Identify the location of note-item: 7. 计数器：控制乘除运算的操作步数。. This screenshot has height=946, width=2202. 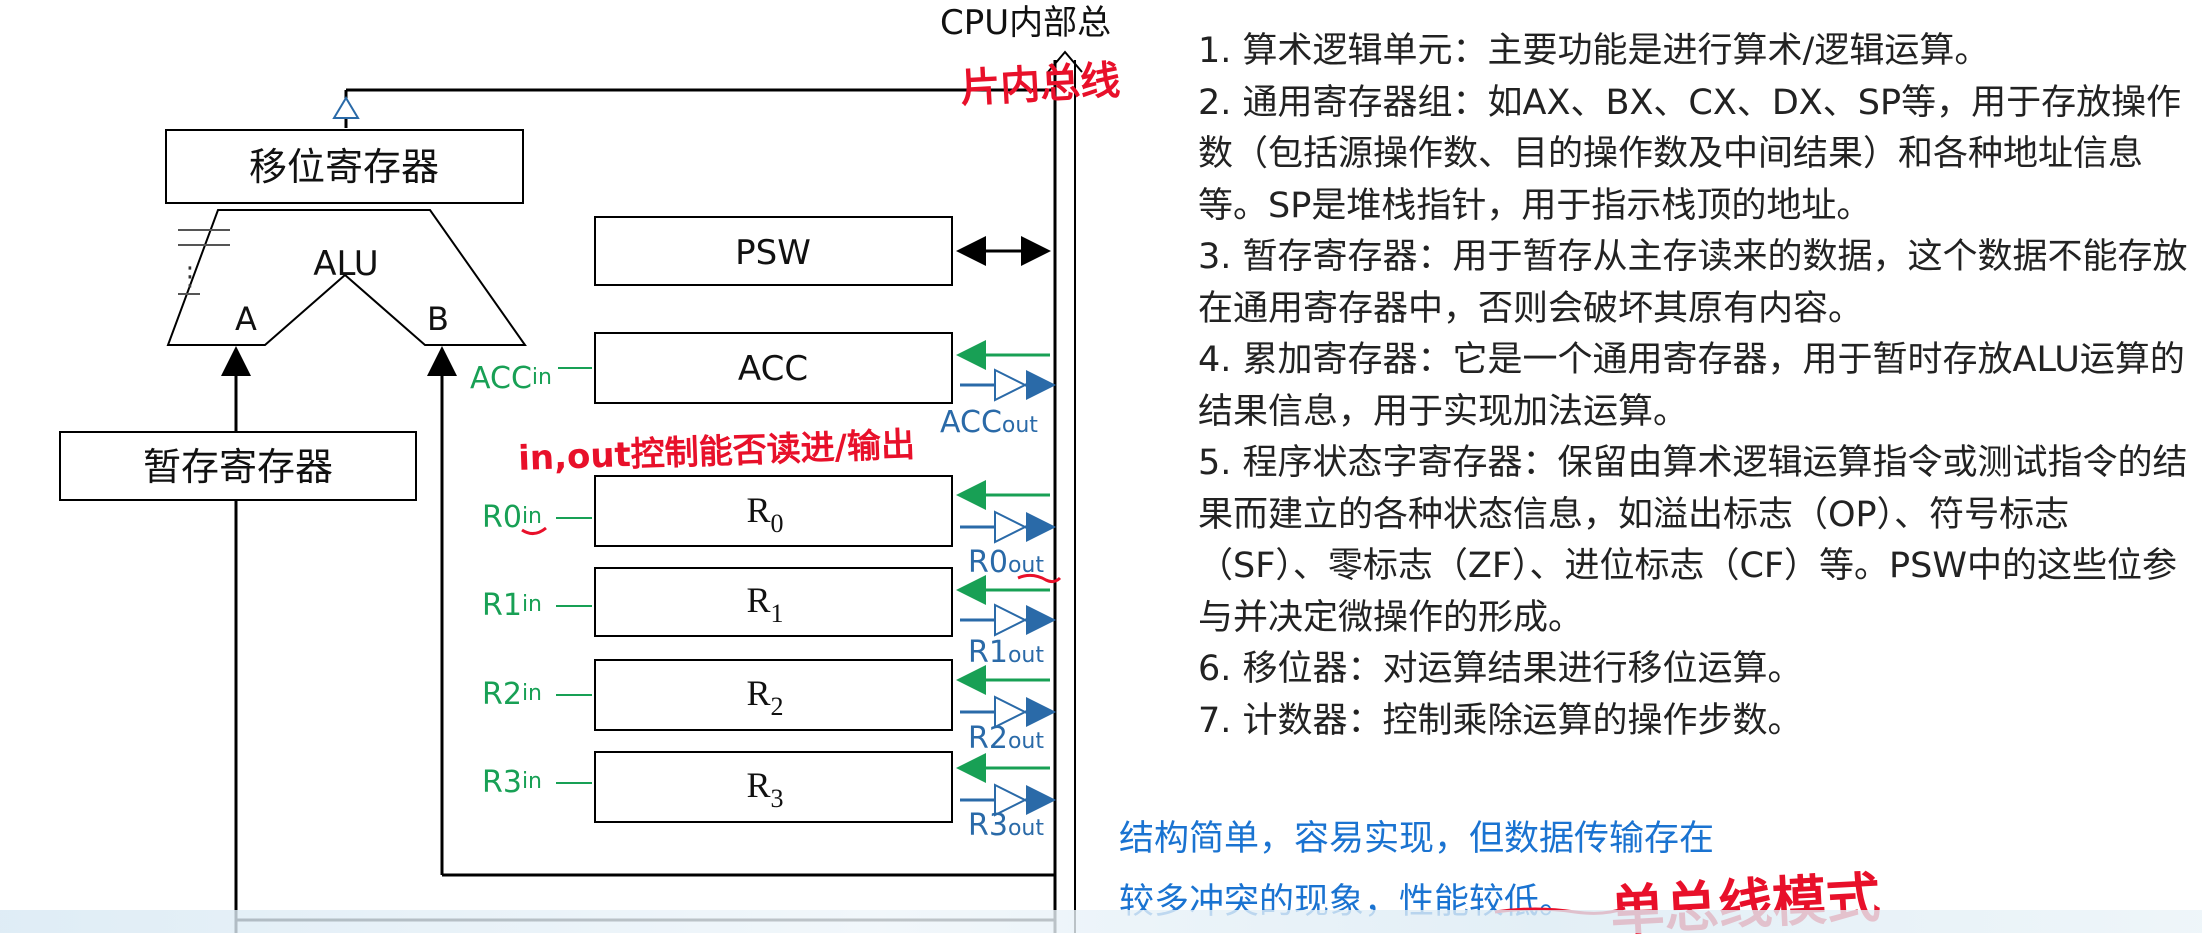
(1500, 720).